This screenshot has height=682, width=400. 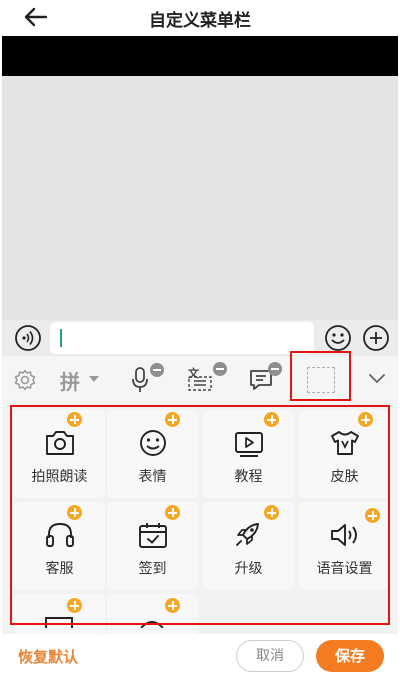 I want to click on header: 自定义菜单栏, so click(x=200, y=18).